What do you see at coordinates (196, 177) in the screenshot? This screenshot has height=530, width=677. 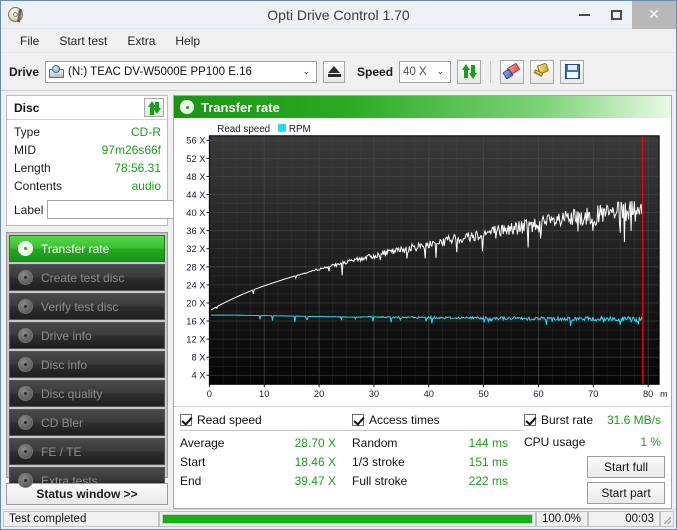 I see `svg-text: 48 X` at bounding box center [196, 177].